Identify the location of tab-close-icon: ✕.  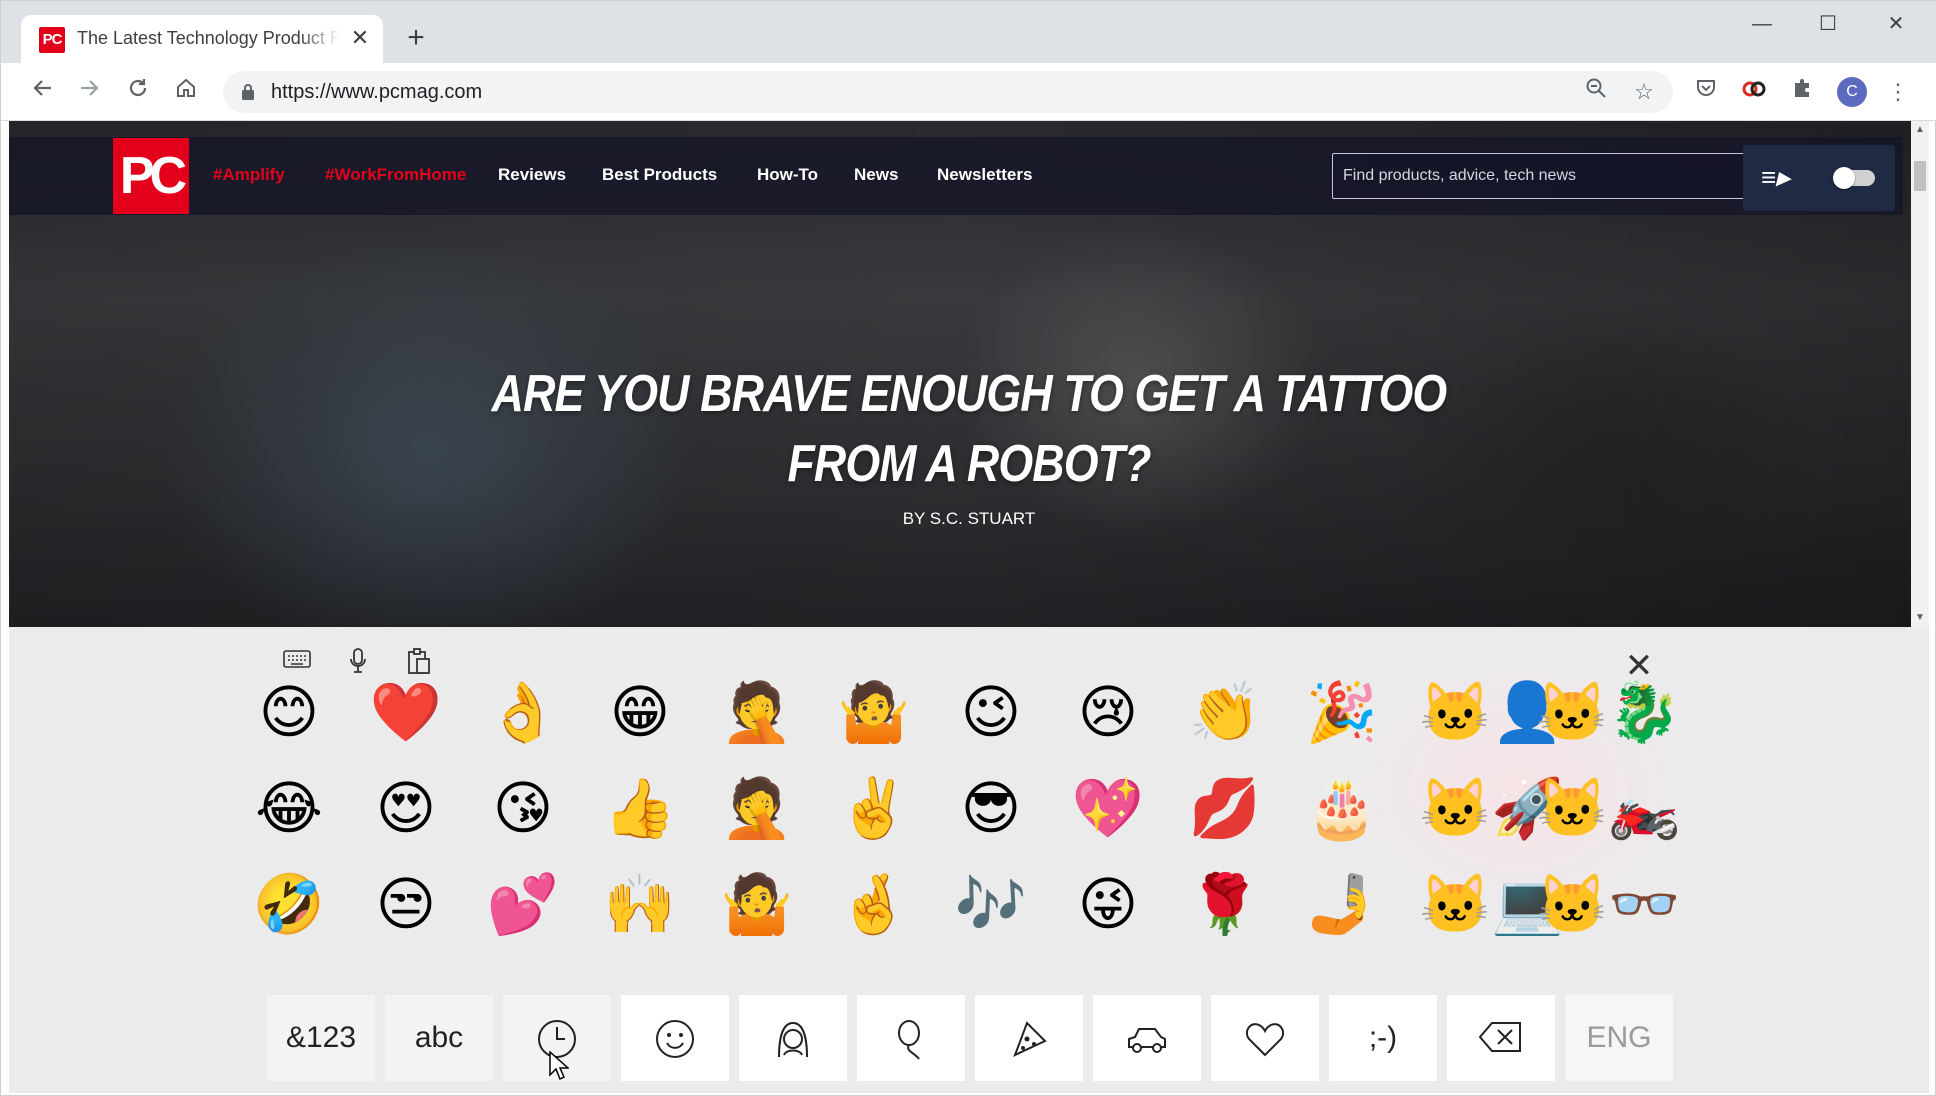
(360, 38).